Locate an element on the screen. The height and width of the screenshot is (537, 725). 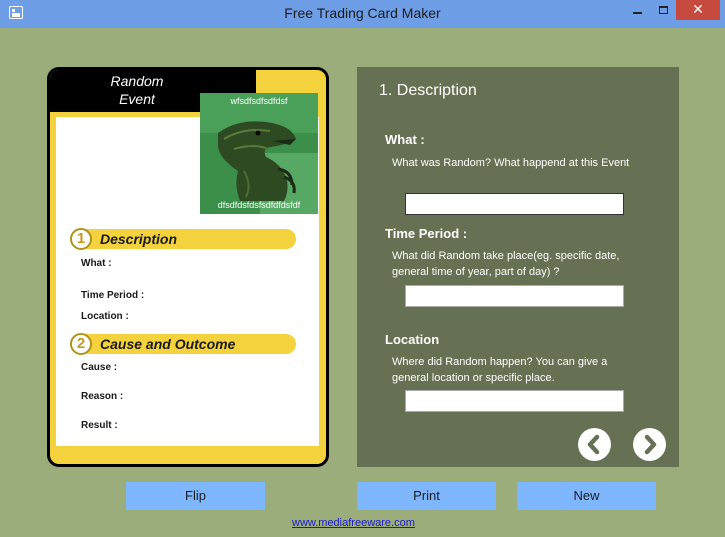
section-number-1: 1 is located at coordinates (81, 239).